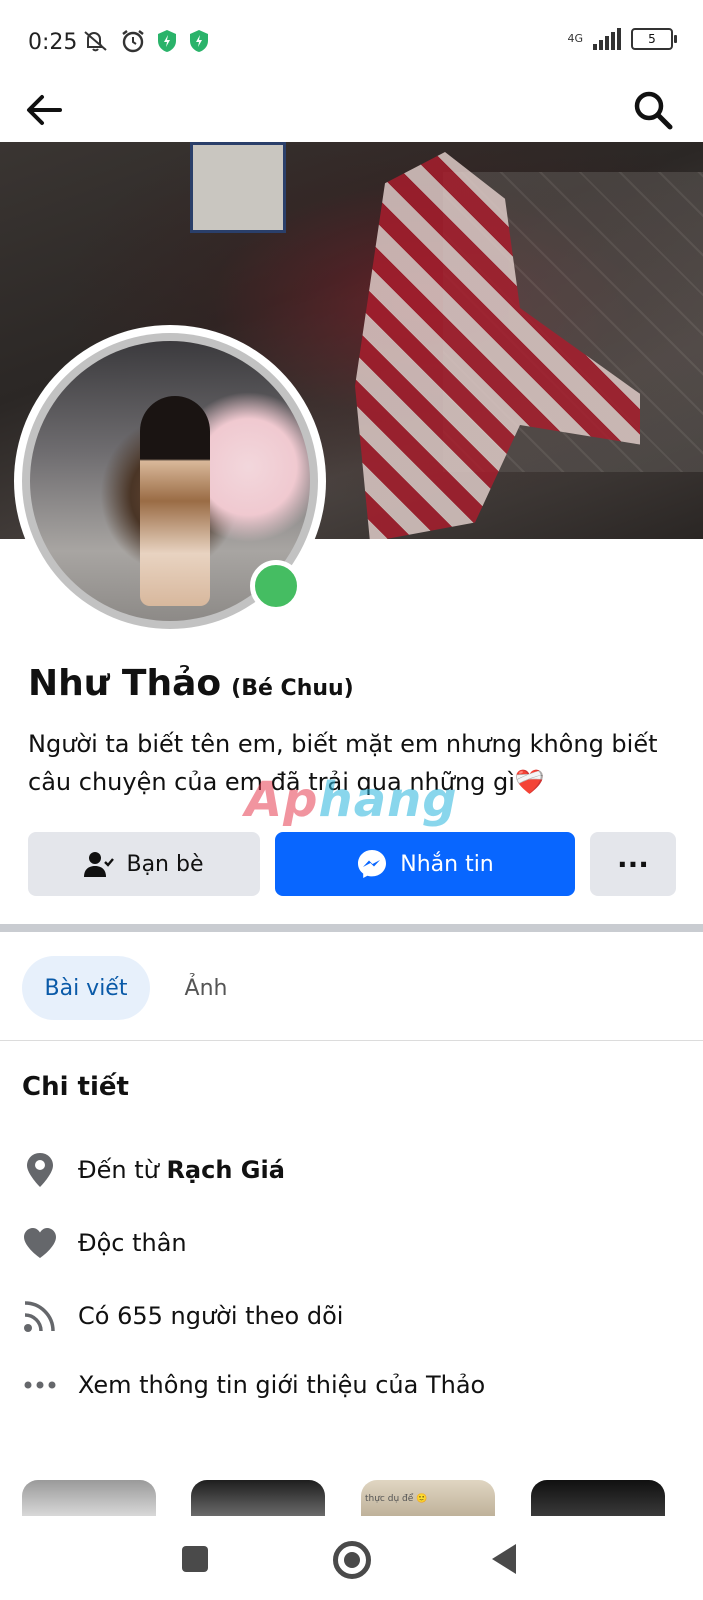 Image resolution: width=703 pixels, height=1600 pixels. What do you see at coordinates (351, 928) in the screenshot?
I see `section-divider` at bounding box center [351, 928].